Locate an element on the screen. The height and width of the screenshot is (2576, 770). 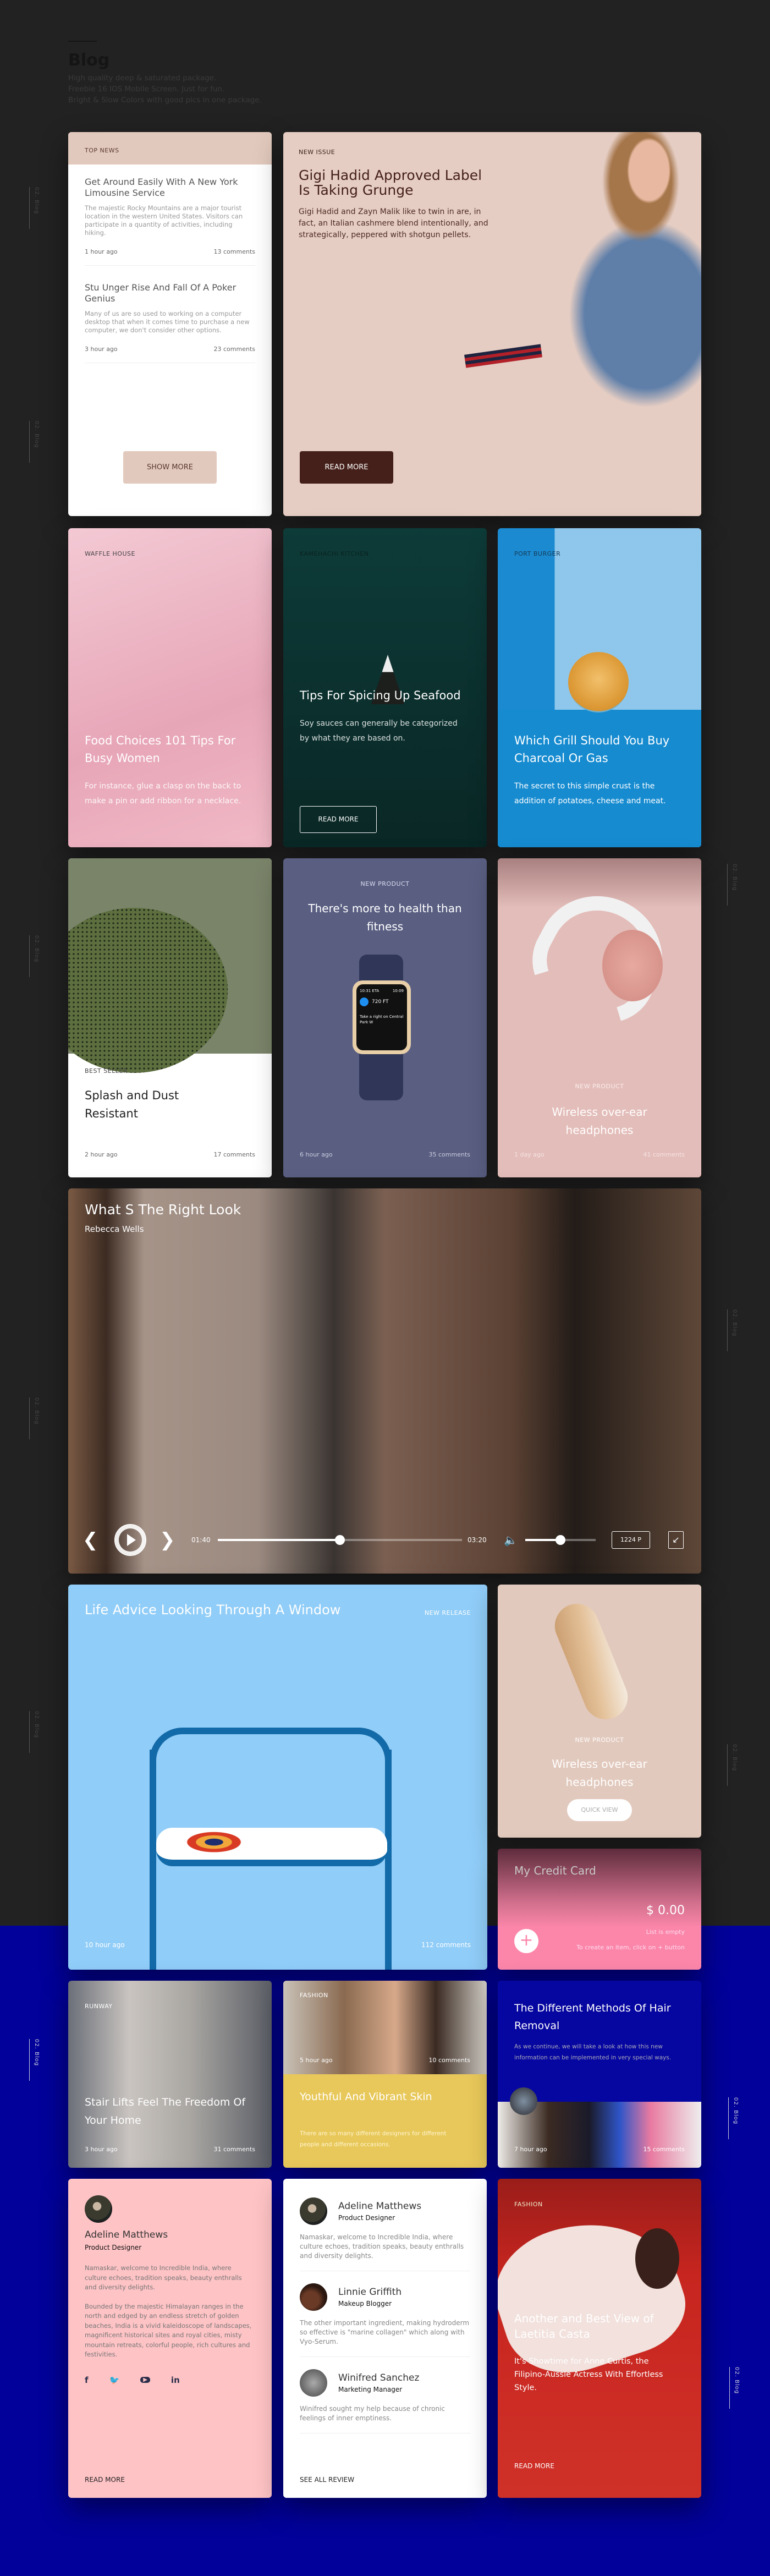
reviewer-name: Adeline Matthews is located at coordinates (380, 2207).